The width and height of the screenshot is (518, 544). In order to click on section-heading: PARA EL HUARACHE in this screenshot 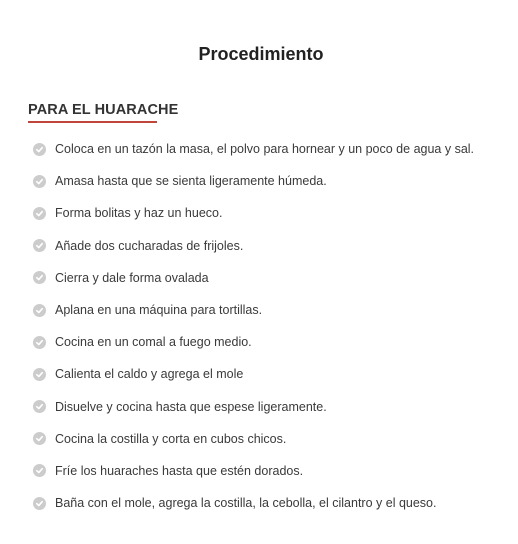, I will do `click(103, 110)`.